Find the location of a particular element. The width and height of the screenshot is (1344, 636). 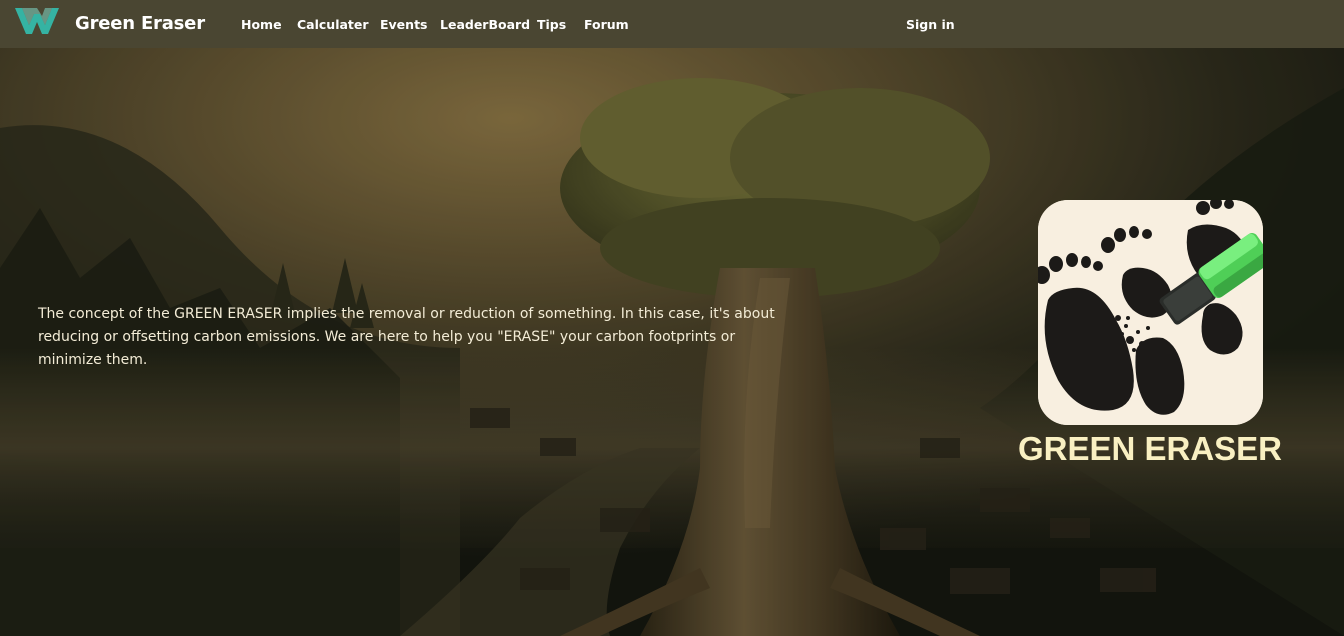

logo-title: GREEN ERASER is located at coordinates (1150, 448).